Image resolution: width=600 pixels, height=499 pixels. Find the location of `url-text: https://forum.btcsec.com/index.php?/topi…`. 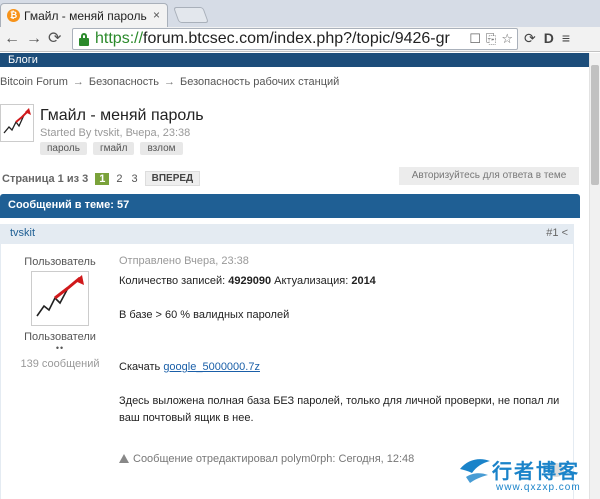

url-text: https://forum.btcsec.com/index.php?/topi… is located at coordinates (272, 39).